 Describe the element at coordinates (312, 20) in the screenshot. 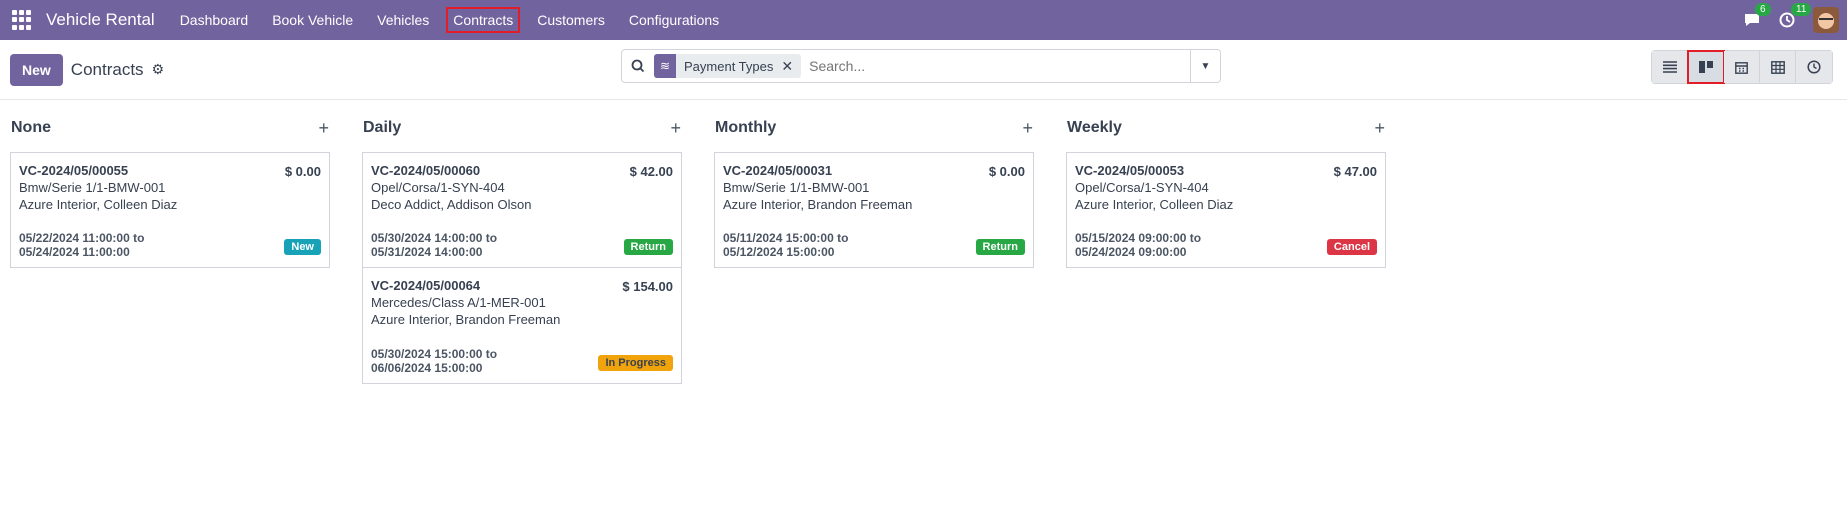

I see `menu-book-vehicle: Book Vehicle` at that location.